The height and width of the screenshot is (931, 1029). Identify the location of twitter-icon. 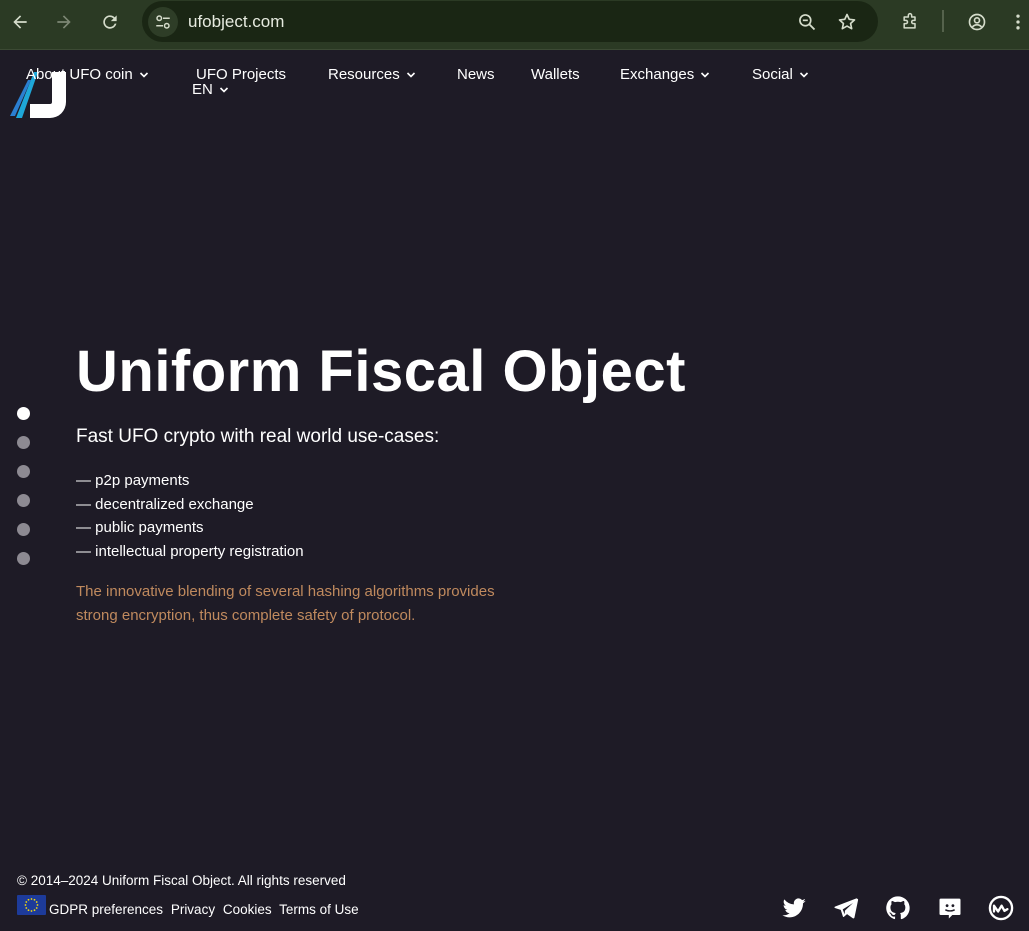
(794, 908).